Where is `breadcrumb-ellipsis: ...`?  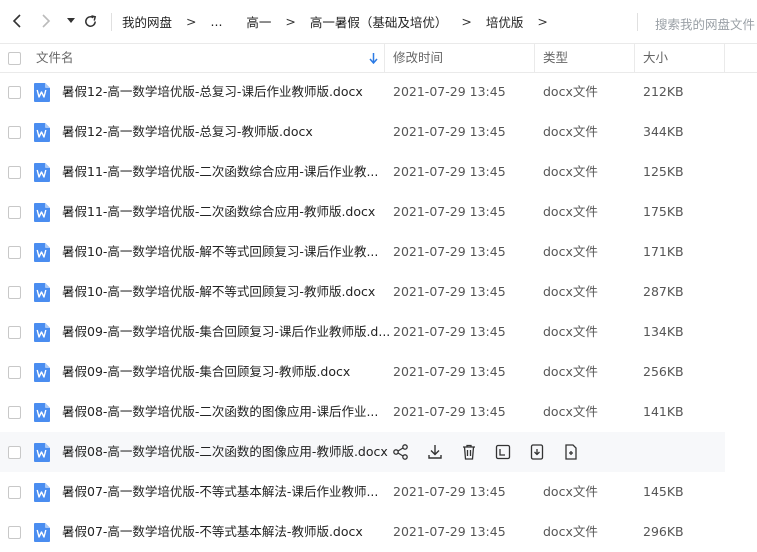
breadcrumb-ellipsis: ... is located at coordinates (217, 21).